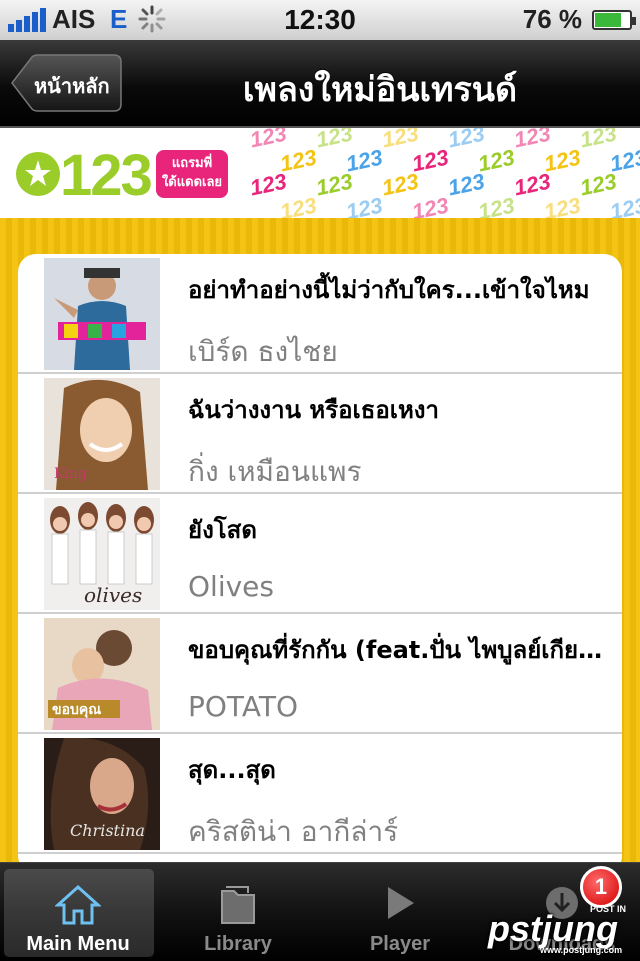  I want to click on tab-label: Main Menu, so click(78, 944).